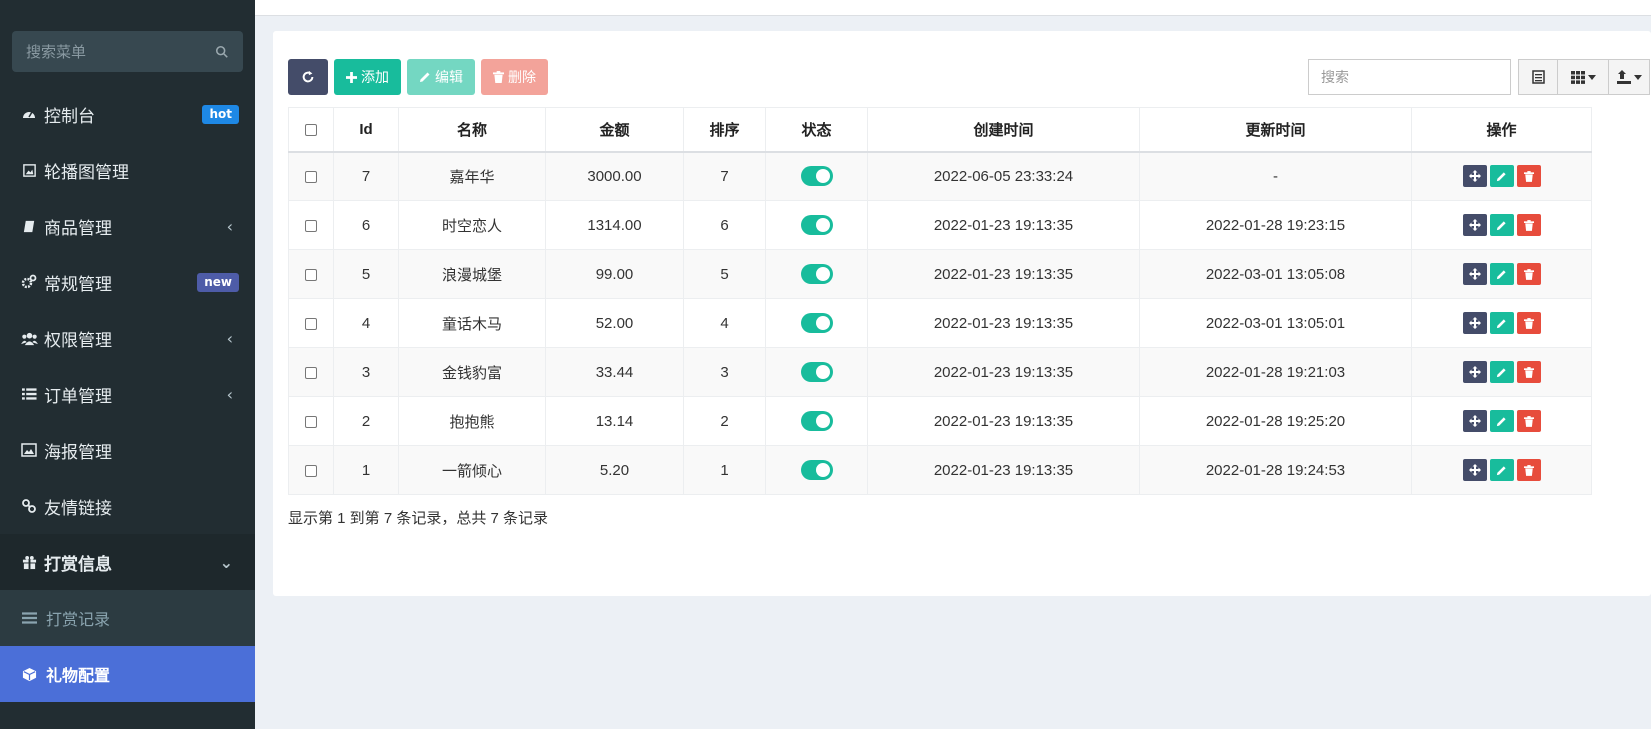  What do you see at coordinates (29, 506) in the screenshot?
I see `link-icon` at bounding box center [29, 506].